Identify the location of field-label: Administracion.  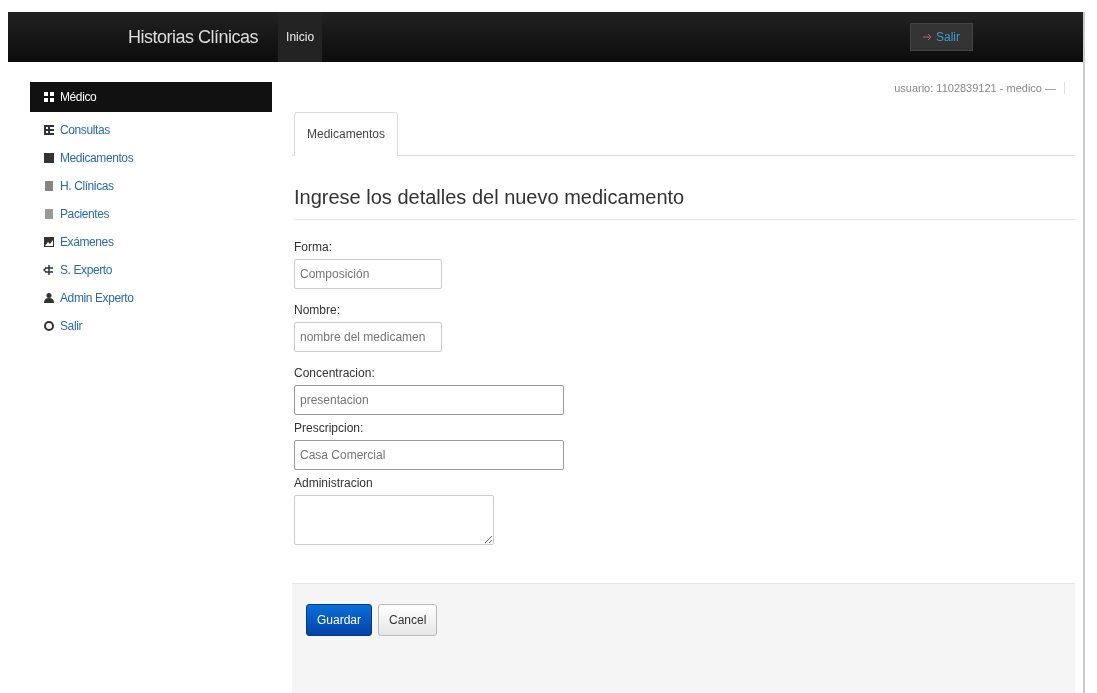
(334, 483).